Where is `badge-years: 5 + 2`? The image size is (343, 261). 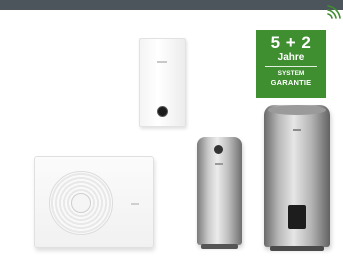
badge-years: 5 + 2 is located at coordinates (291, 42).